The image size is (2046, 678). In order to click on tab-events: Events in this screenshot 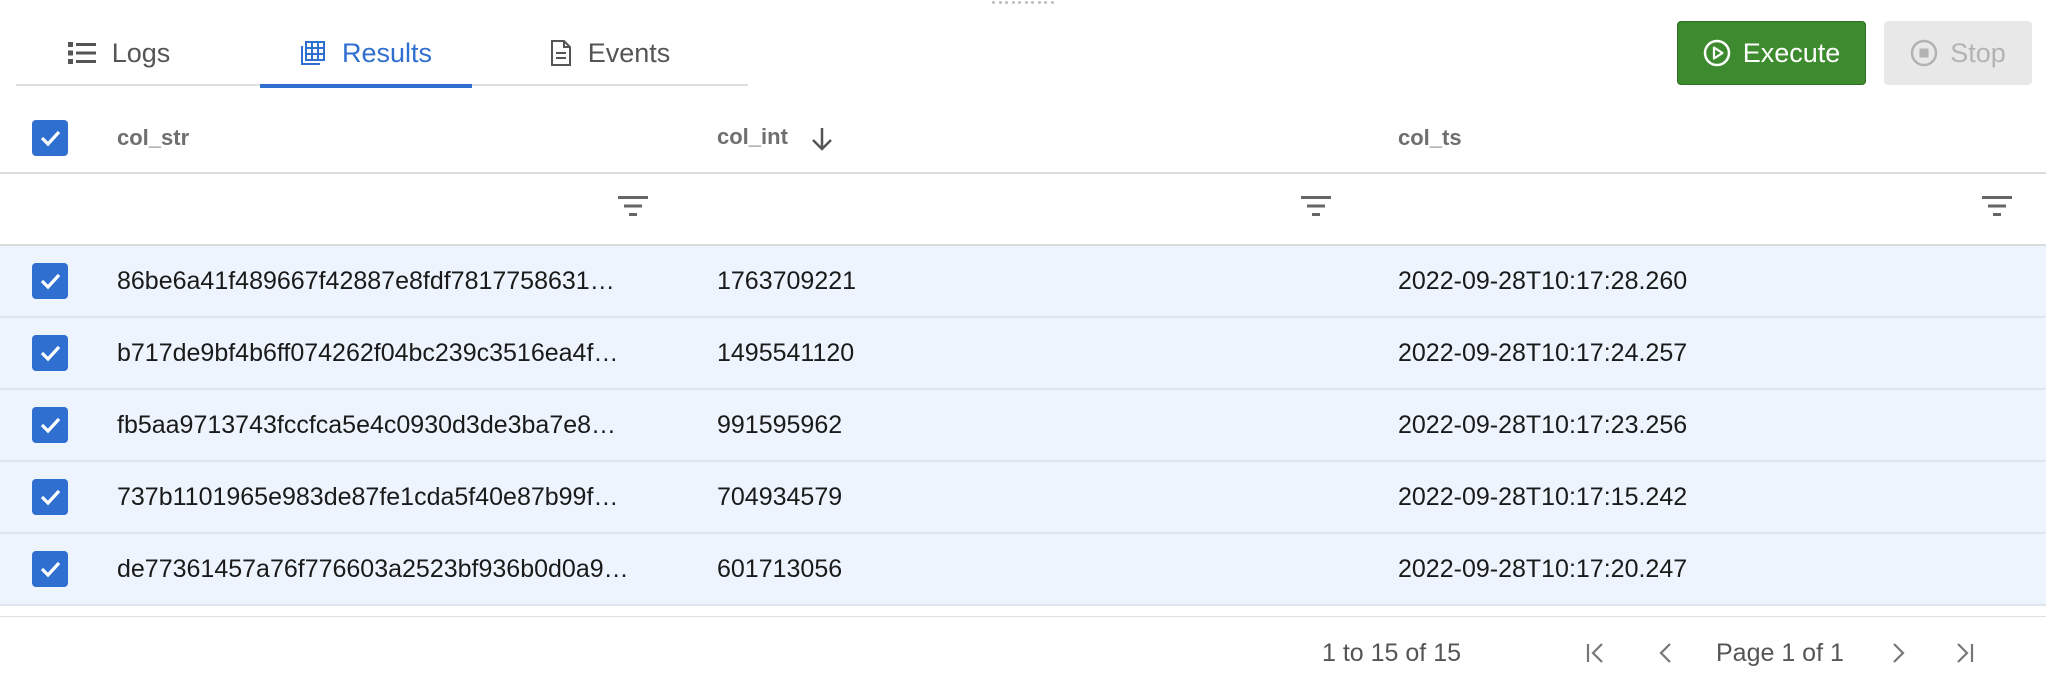, I will do `click(610, 53)`.